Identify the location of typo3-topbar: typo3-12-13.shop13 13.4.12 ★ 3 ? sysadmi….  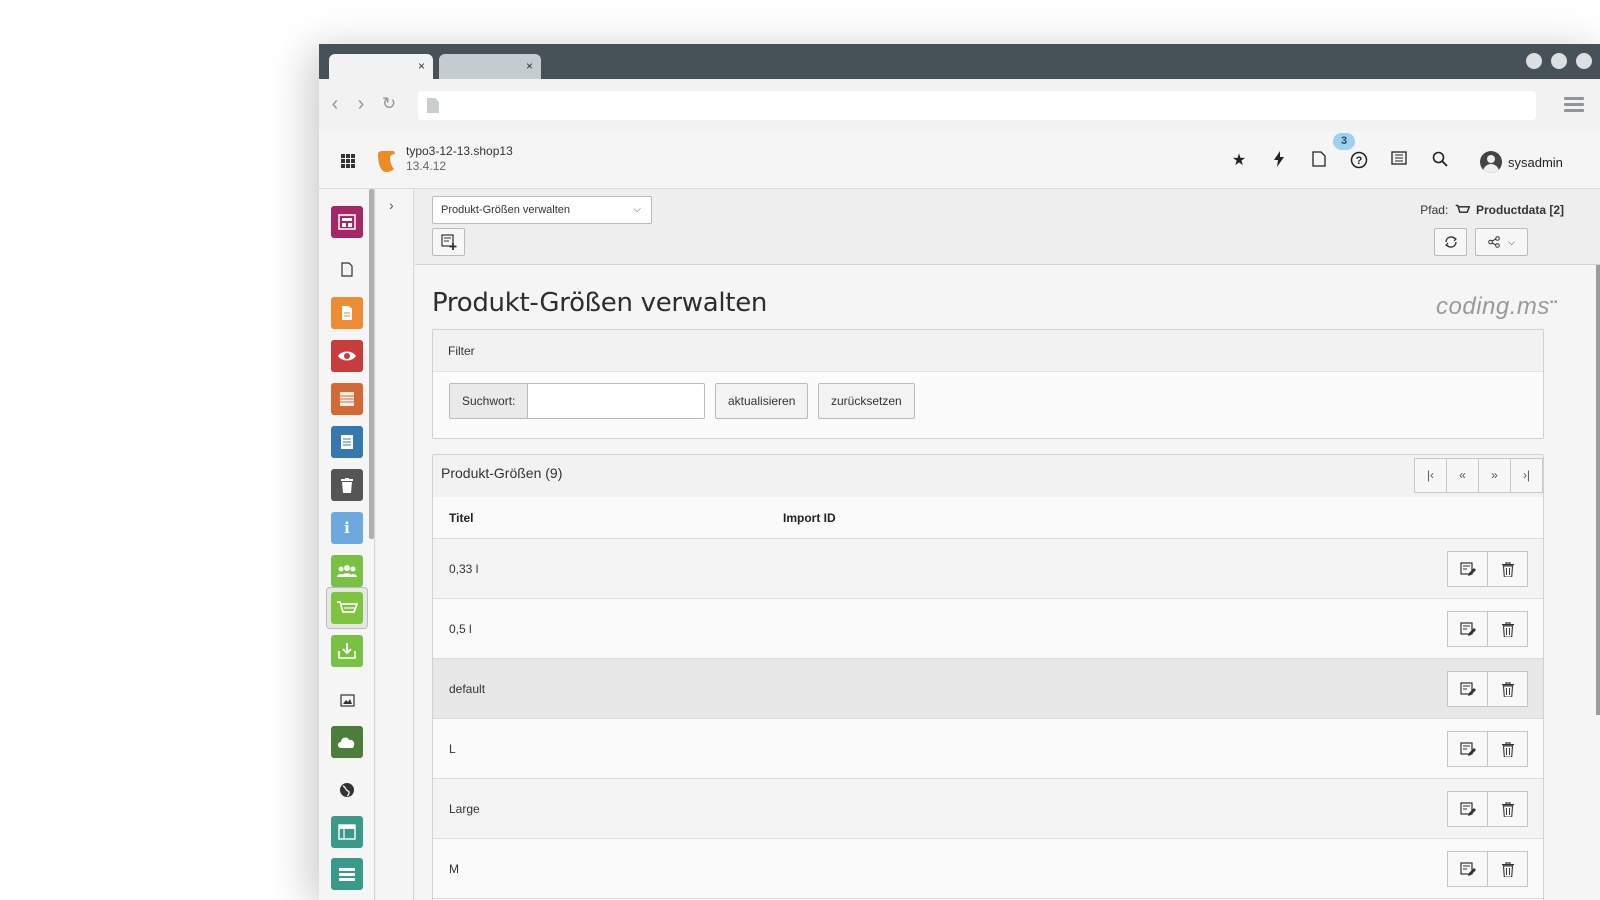
(959, 160).